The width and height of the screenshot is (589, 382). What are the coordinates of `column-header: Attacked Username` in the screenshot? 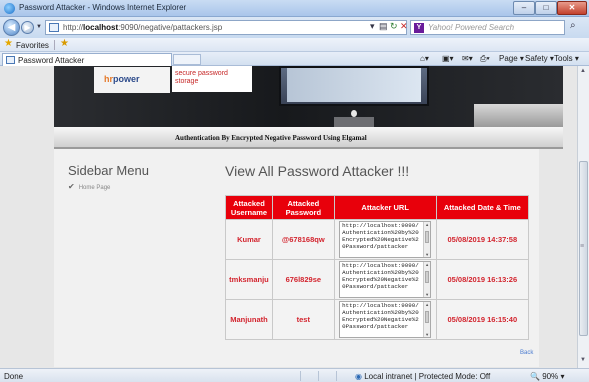 It's located at (249, 207).